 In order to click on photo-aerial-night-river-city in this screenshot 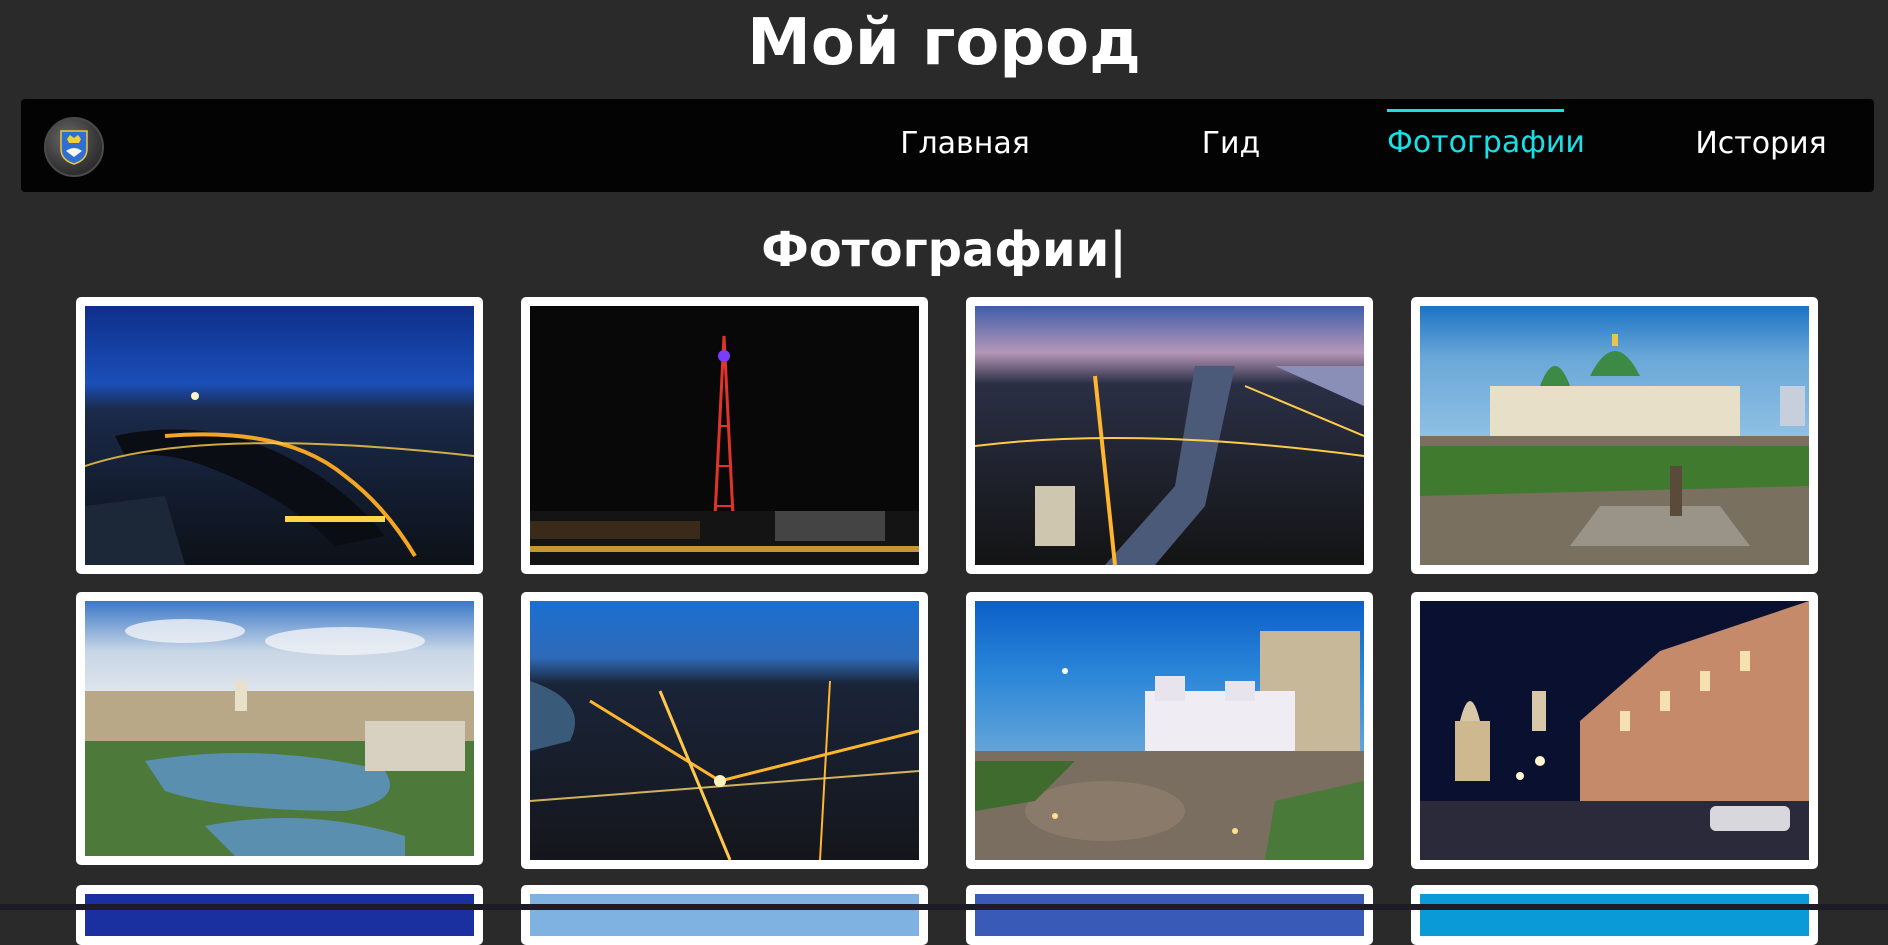, I will do `click(1169, 435)`.